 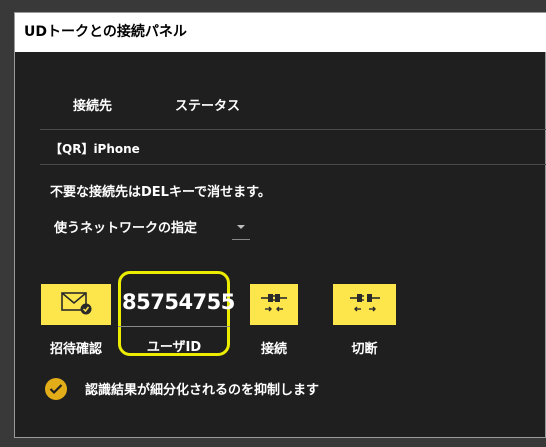 I want to click on checkmark-icon, so click(x=56, y=389).